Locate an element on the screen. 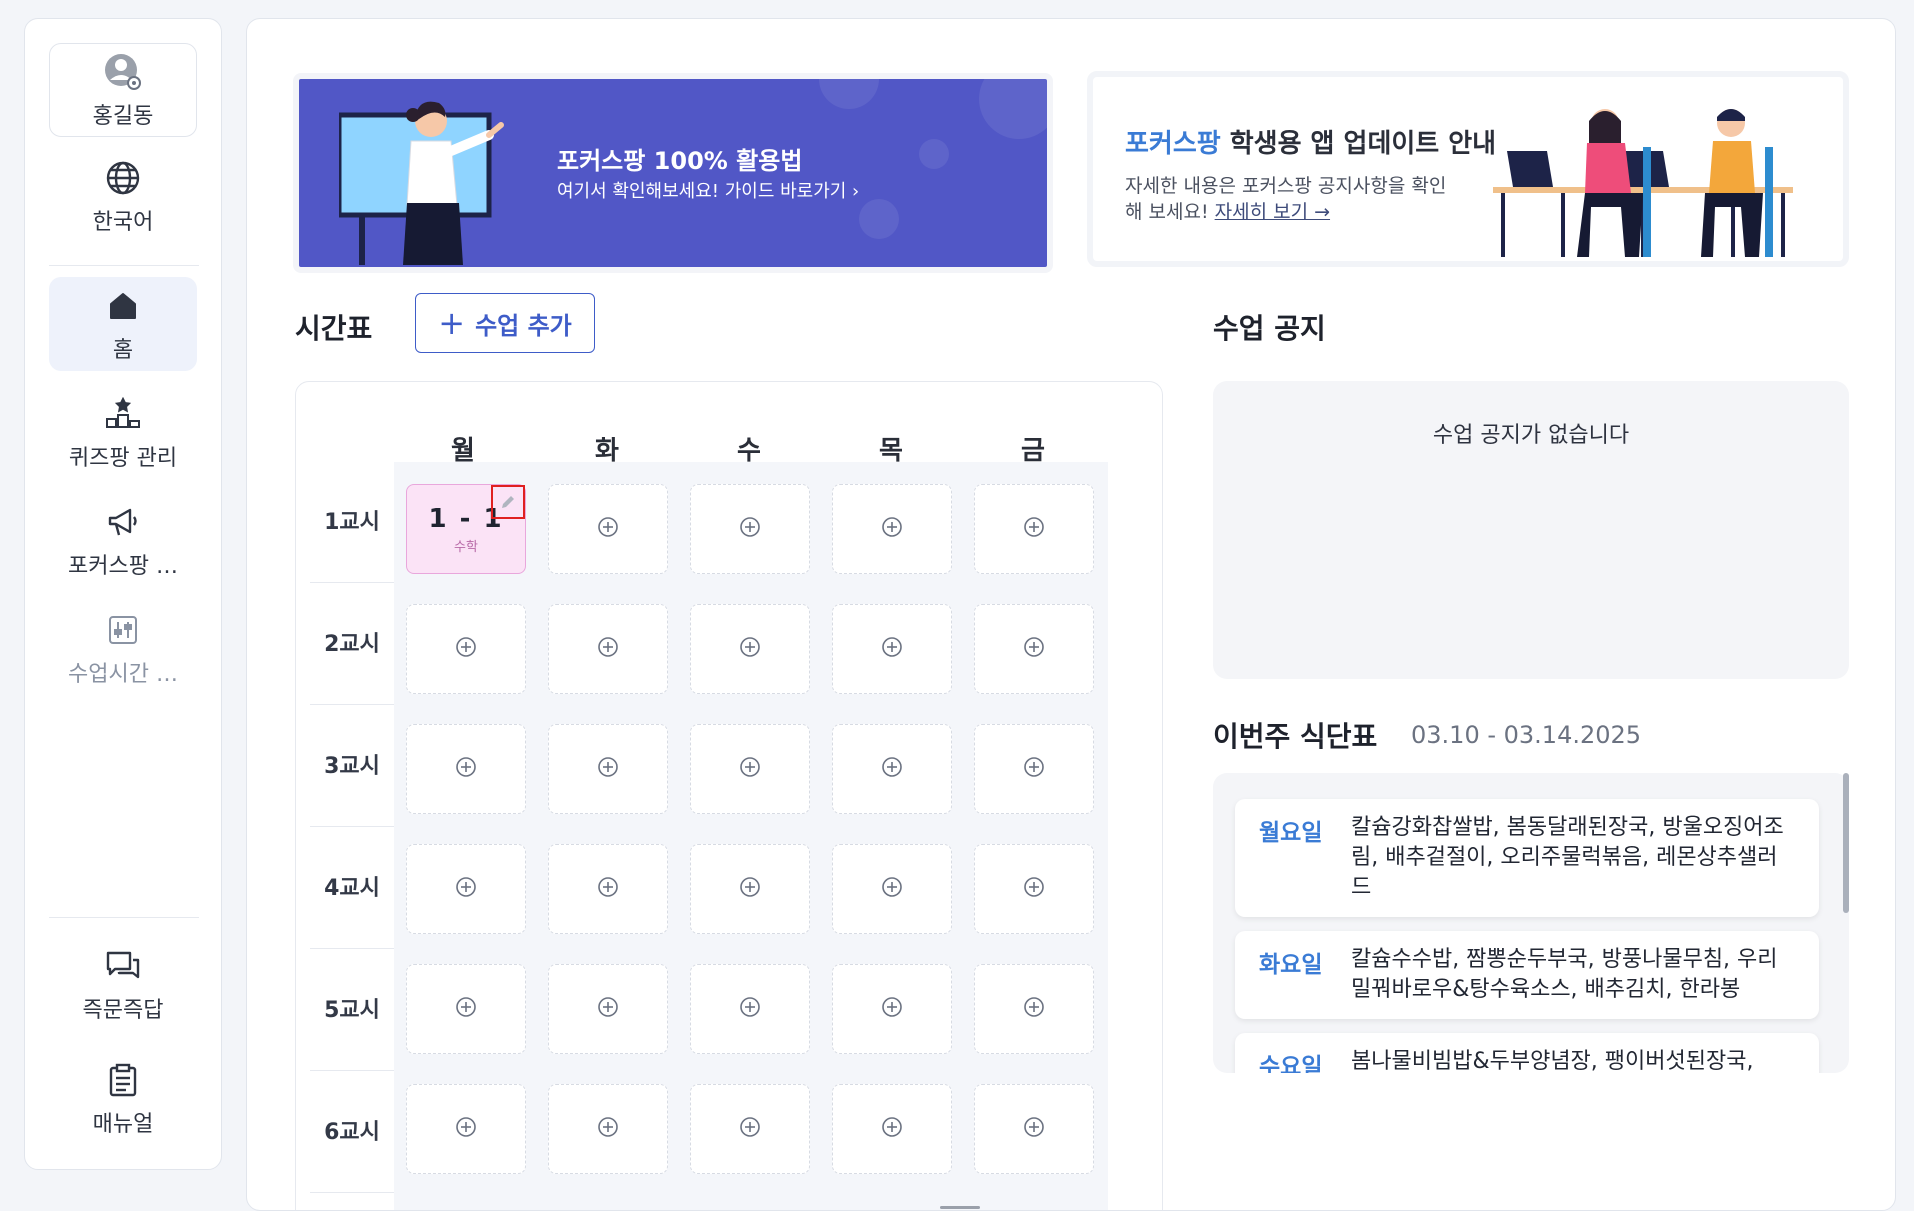 This screenshot has width=1914, height=1211. notice-empty-text: 수업 공지가 없습니다 is located at coordinates (1531, 435).